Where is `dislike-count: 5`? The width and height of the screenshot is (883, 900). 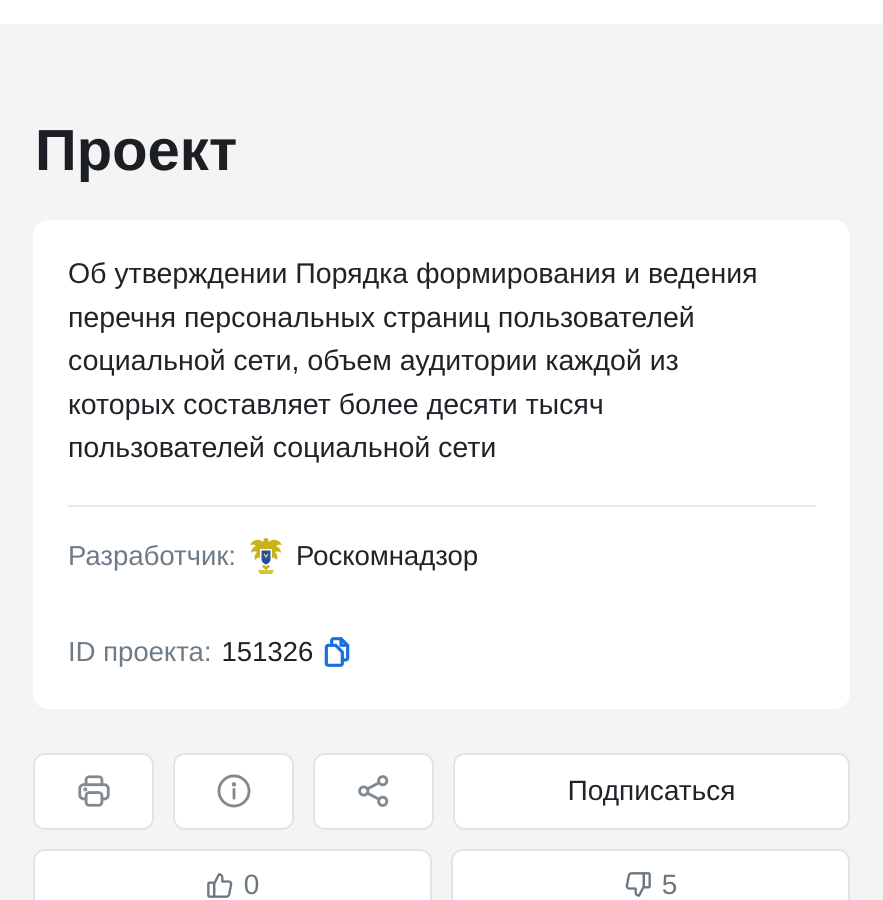 dislike-count: 5 is located at coordinates (670, 884).